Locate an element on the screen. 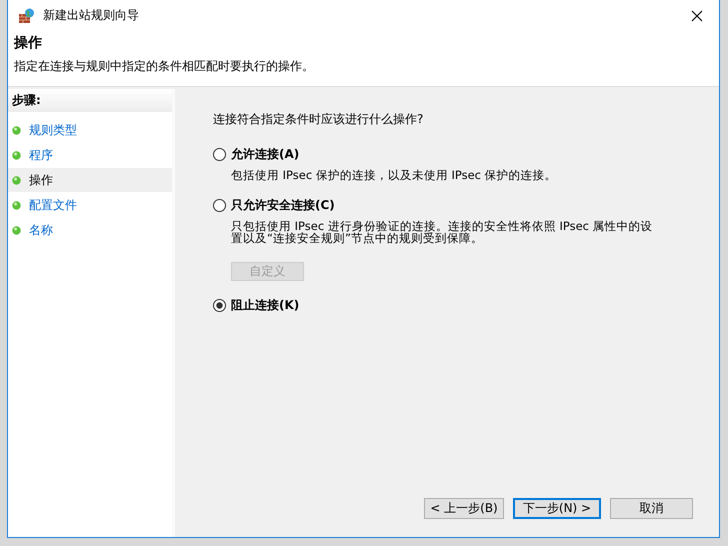 This screenshot has height=546, width=728. firewall-globe-icon is located at coordinates (26, 16).